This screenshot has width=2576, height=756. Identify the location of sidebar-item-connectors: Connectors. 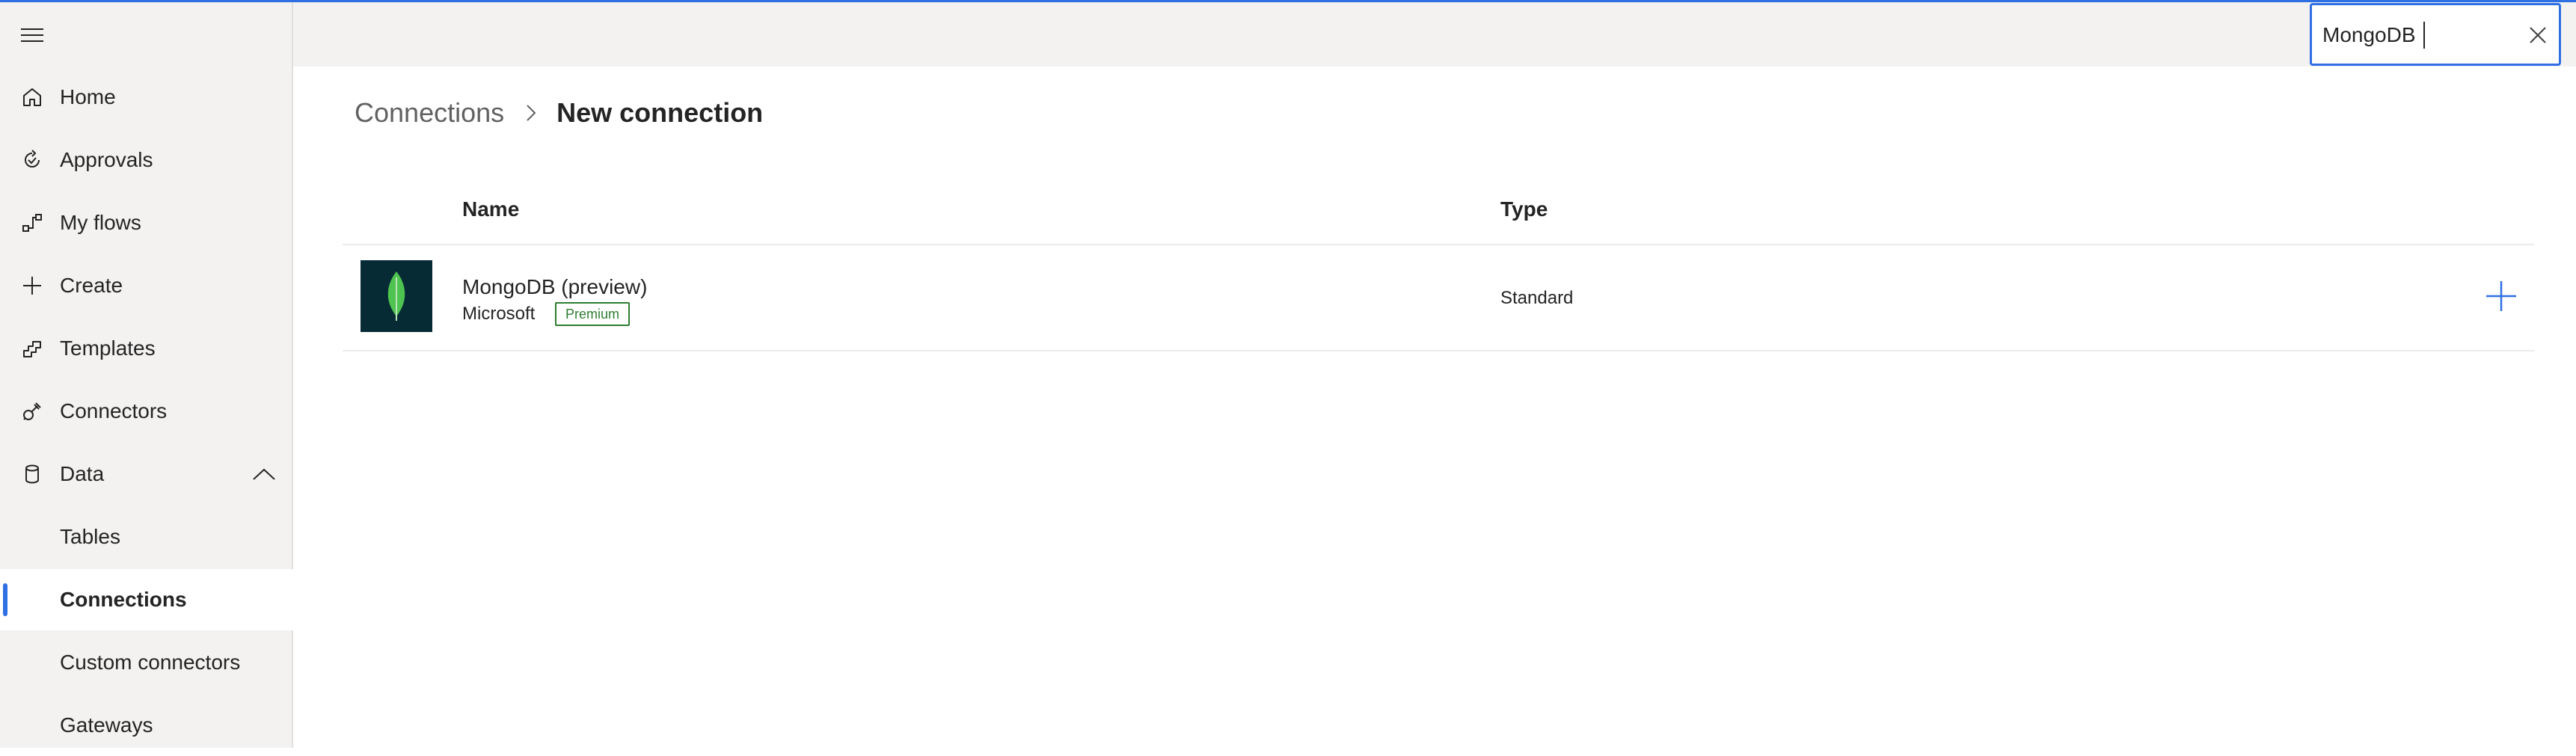
(146, 411).